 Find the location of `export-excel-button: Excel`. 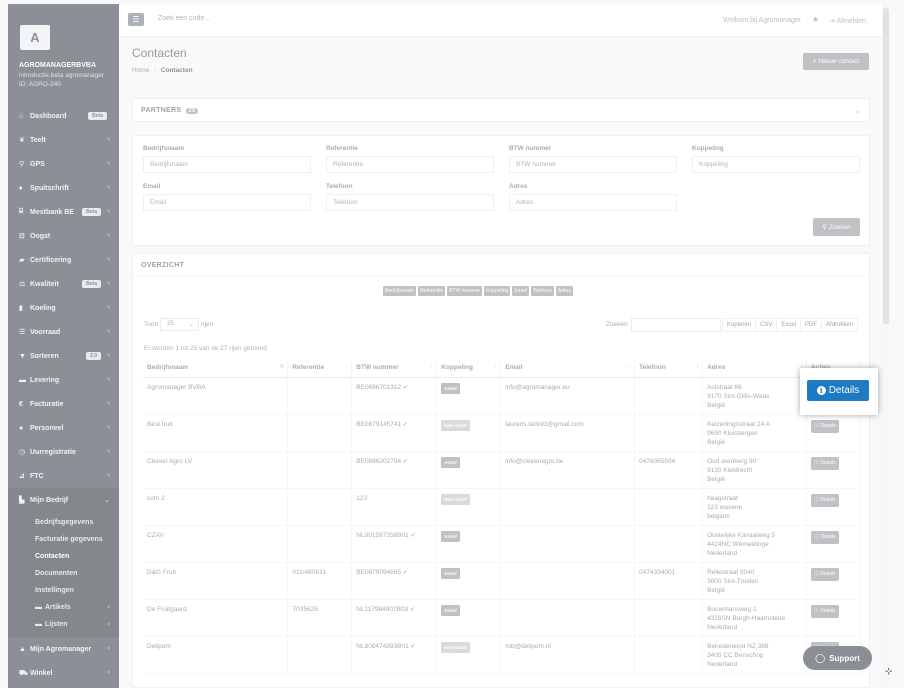

export-excel-button: Excel is located at coordinates (789, 325).